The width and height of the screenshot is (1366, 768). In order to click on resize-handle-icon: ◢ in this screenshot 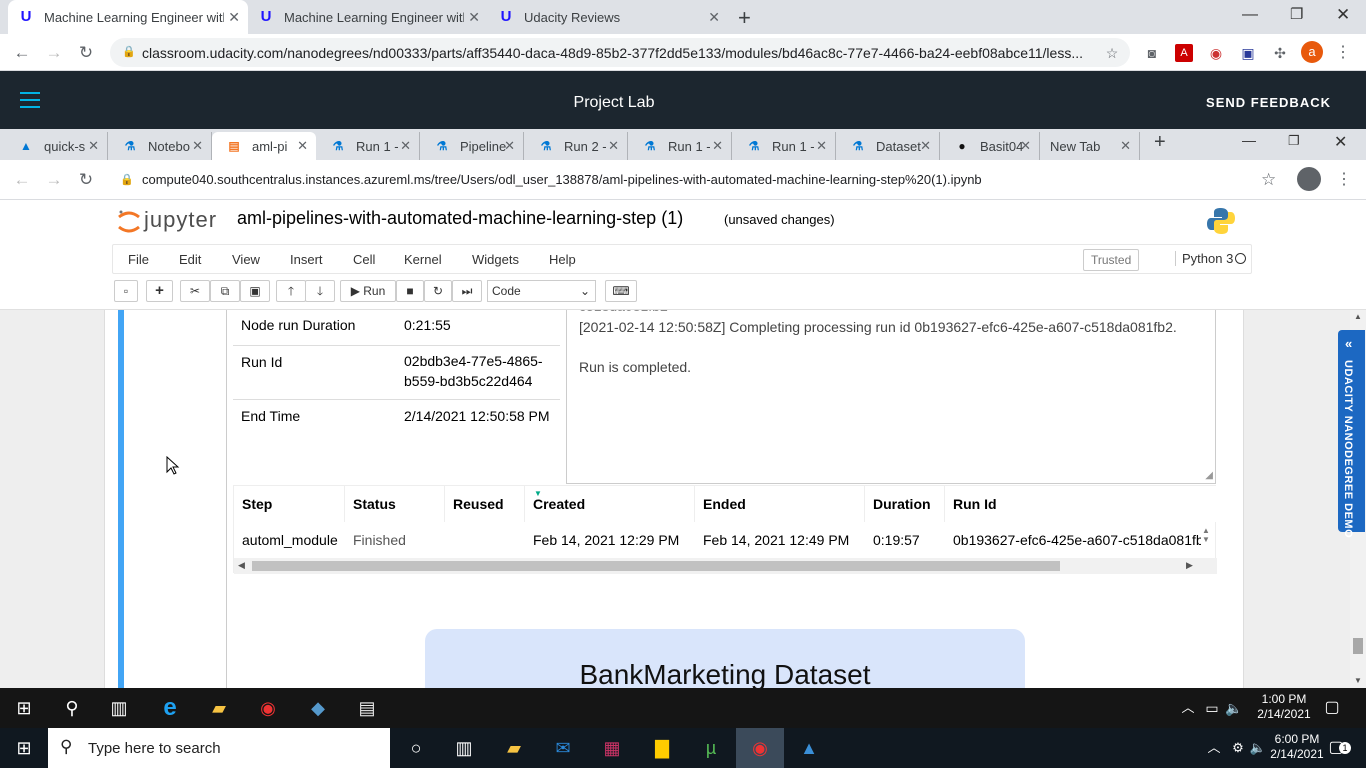, I will do `click(1209, 475)`.